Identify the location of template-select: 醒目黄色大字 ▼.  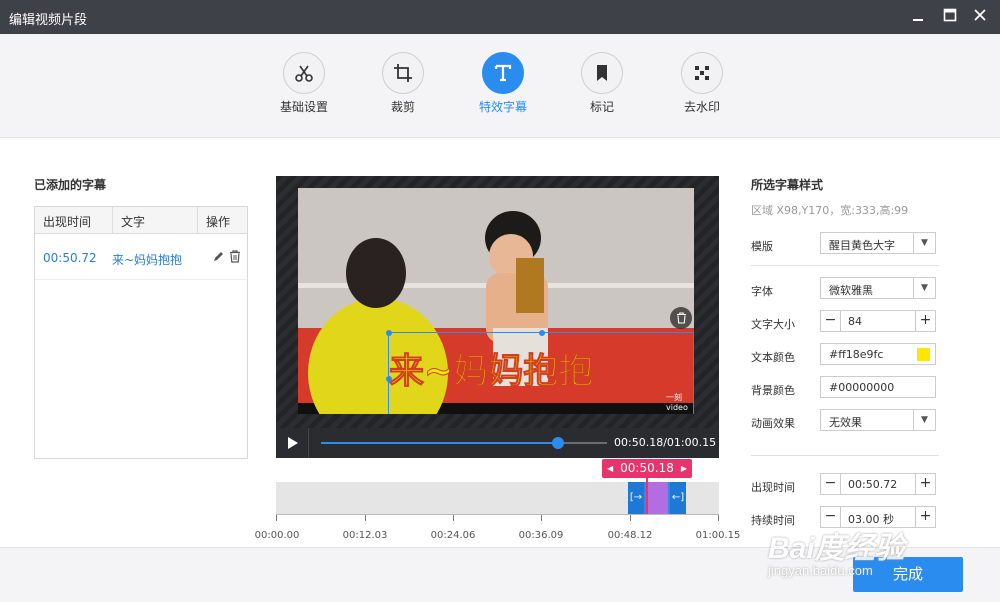
(878, 243).